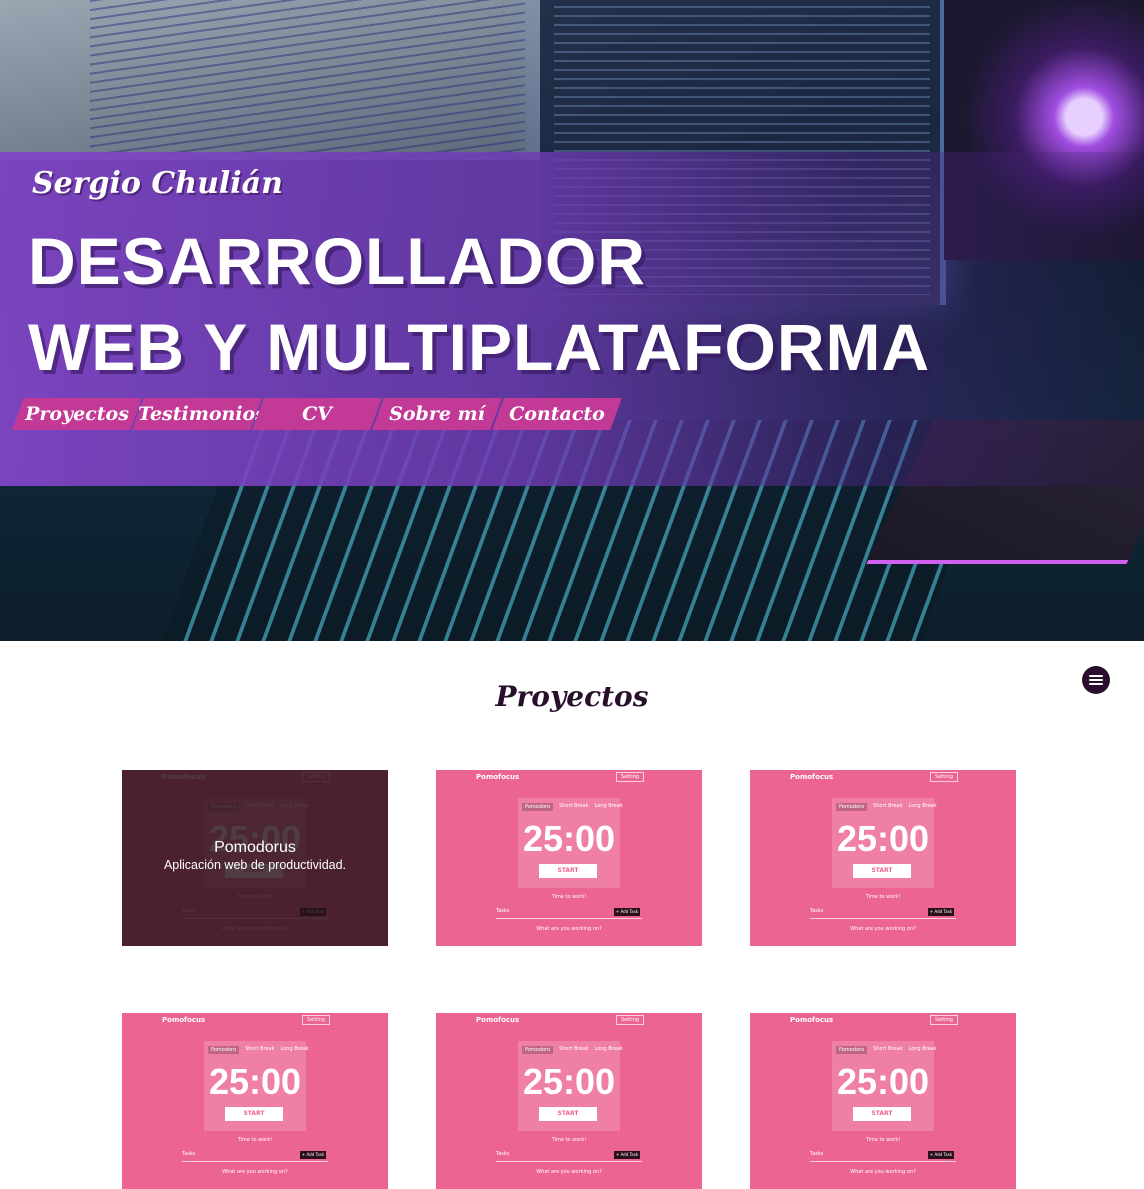 The width and height of the screenshot is (1144, 1189). I want to click on nav-sobre-mi: Sobre mí, so click(437, 414).